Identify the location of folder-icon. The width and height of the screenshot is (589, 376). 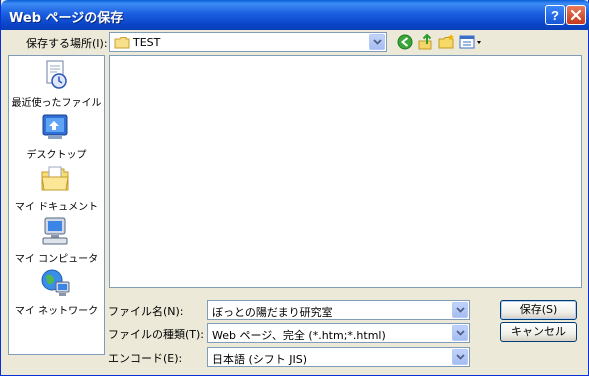
(122, 43).